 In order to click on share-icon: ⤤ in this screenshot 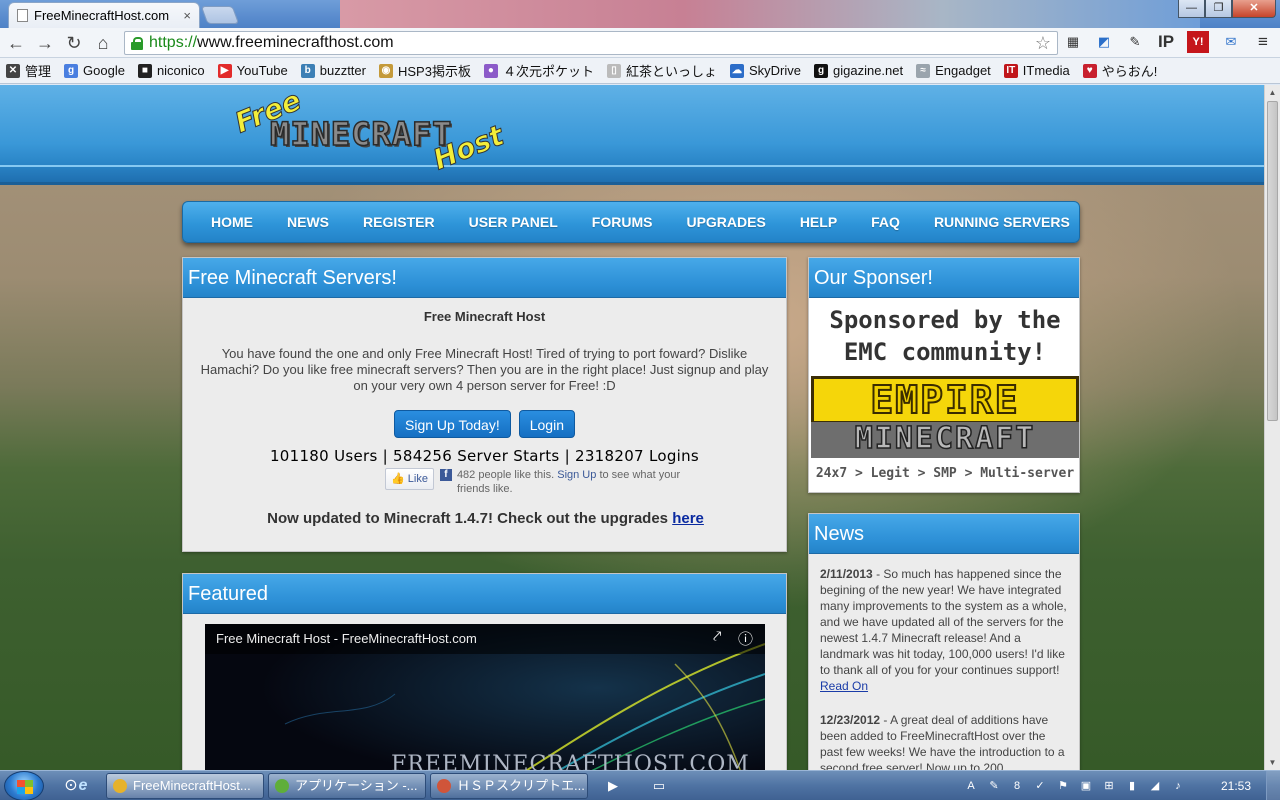, I will do `click(717, 636)`.